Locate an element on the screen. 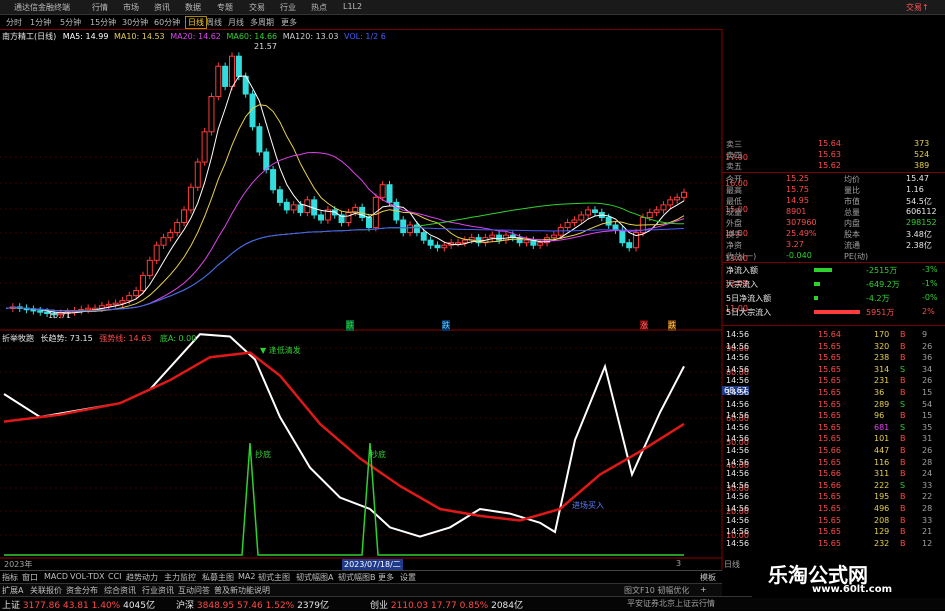  sub-tab: 互动问答 is located at coordinates (194, 590).